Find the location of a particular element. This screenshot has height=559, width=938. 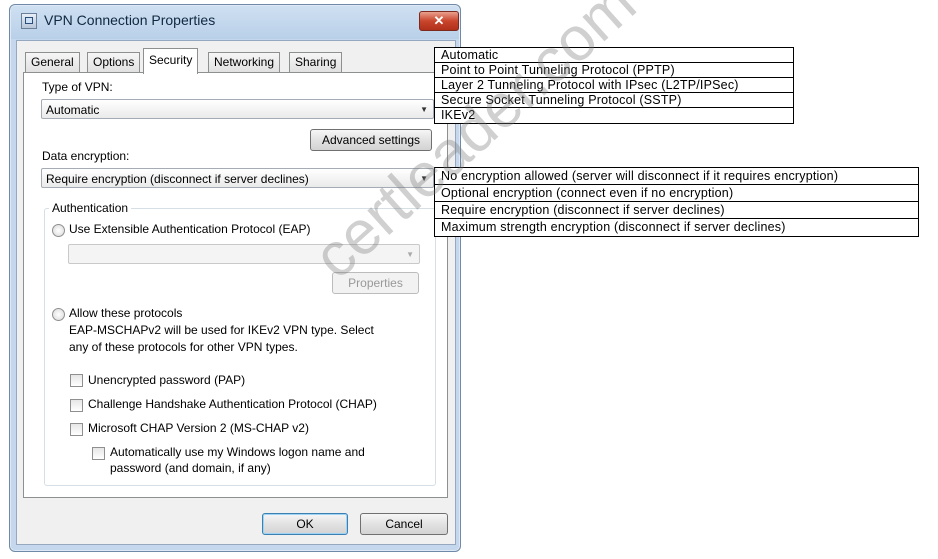

chap-checkbox is located at coordinates (76, 405).